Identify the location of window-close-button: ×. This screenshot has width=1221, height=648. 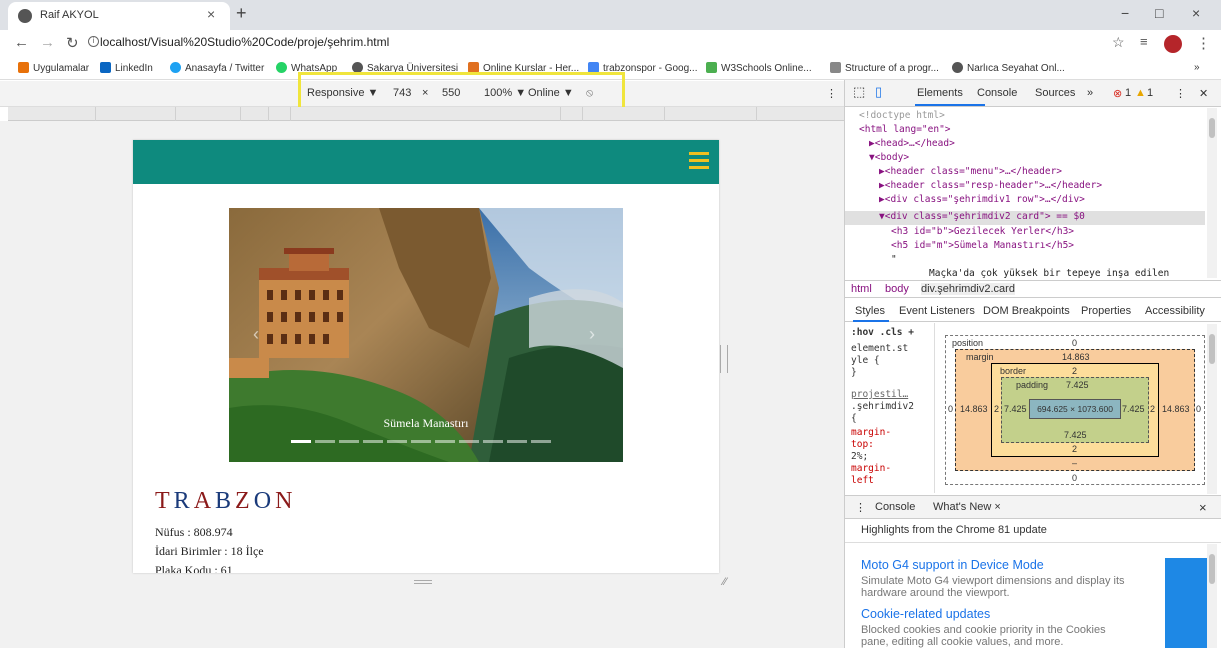
(1196, 13).